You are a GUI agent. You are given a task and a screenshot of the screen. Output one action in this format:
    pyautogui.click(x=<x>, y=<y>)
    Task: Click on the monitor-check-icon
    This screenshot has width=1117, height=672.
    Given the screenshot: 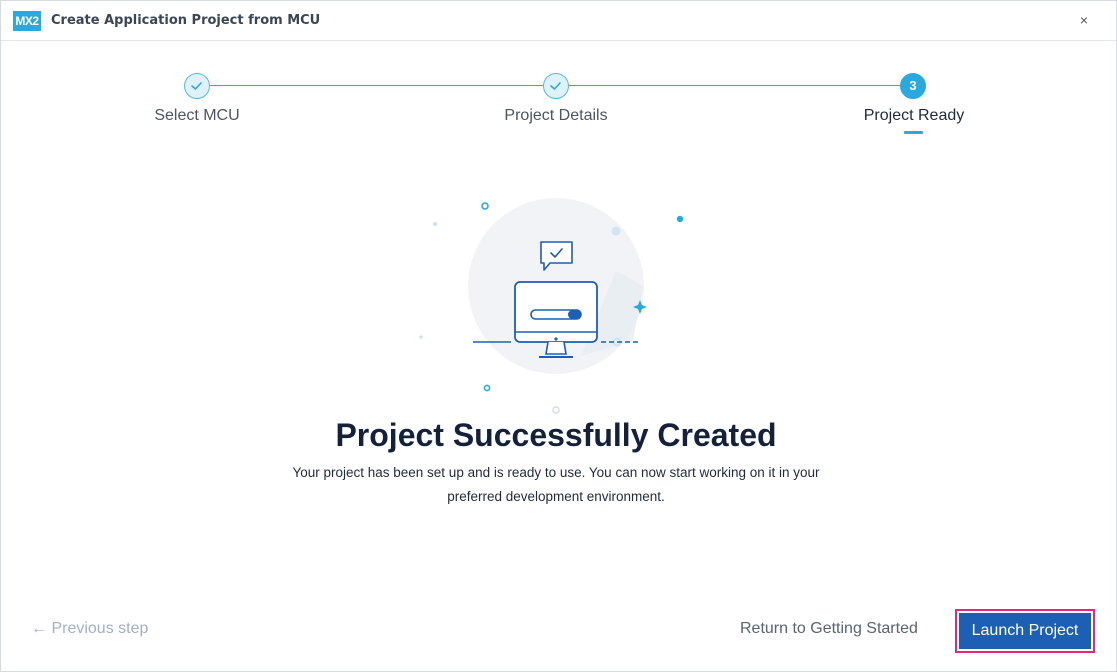 What is the action you would take?
    pyautogui.click(x=551, y=306)
    